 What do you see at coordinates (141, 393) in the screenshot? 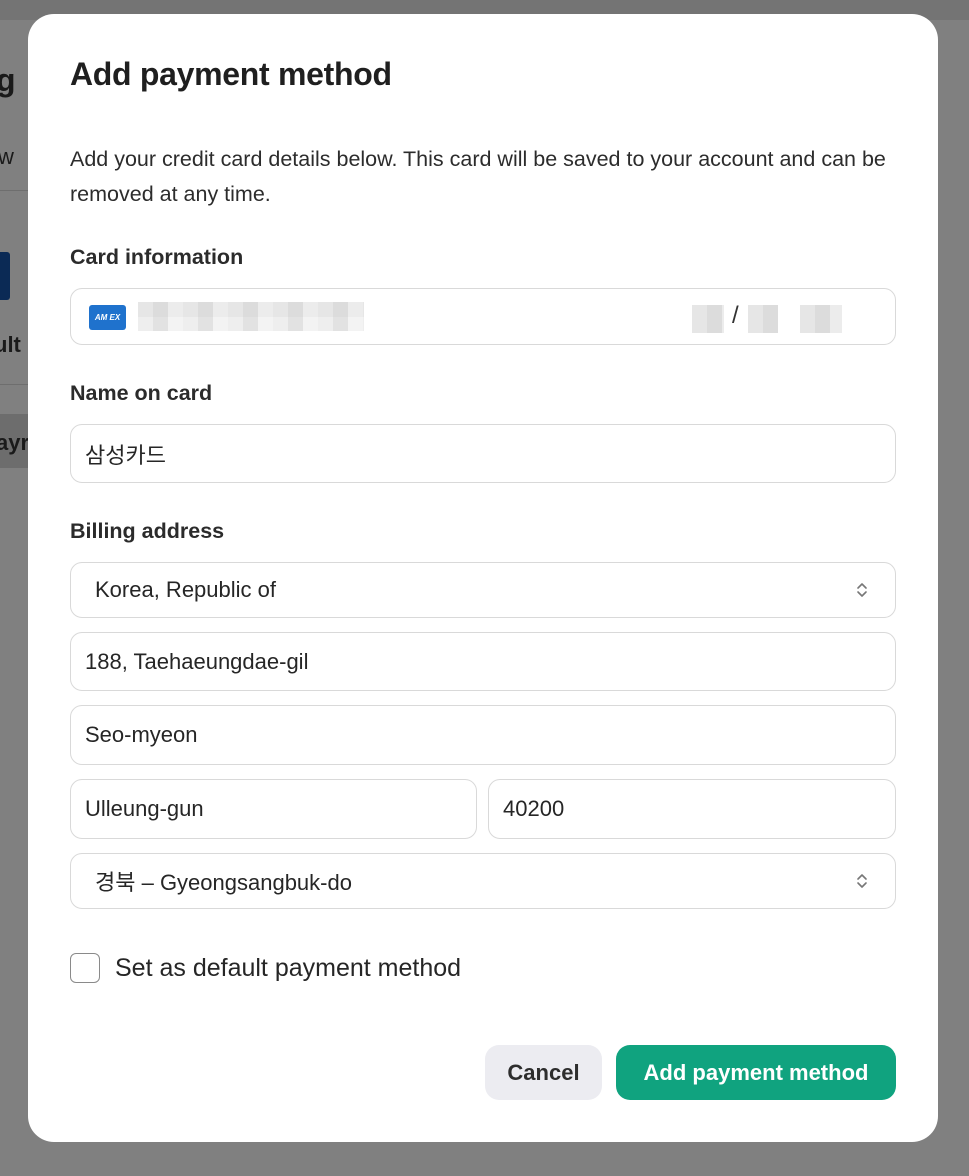
I see `name-on-card-label: Name on card` at bounding box center [141, 393].